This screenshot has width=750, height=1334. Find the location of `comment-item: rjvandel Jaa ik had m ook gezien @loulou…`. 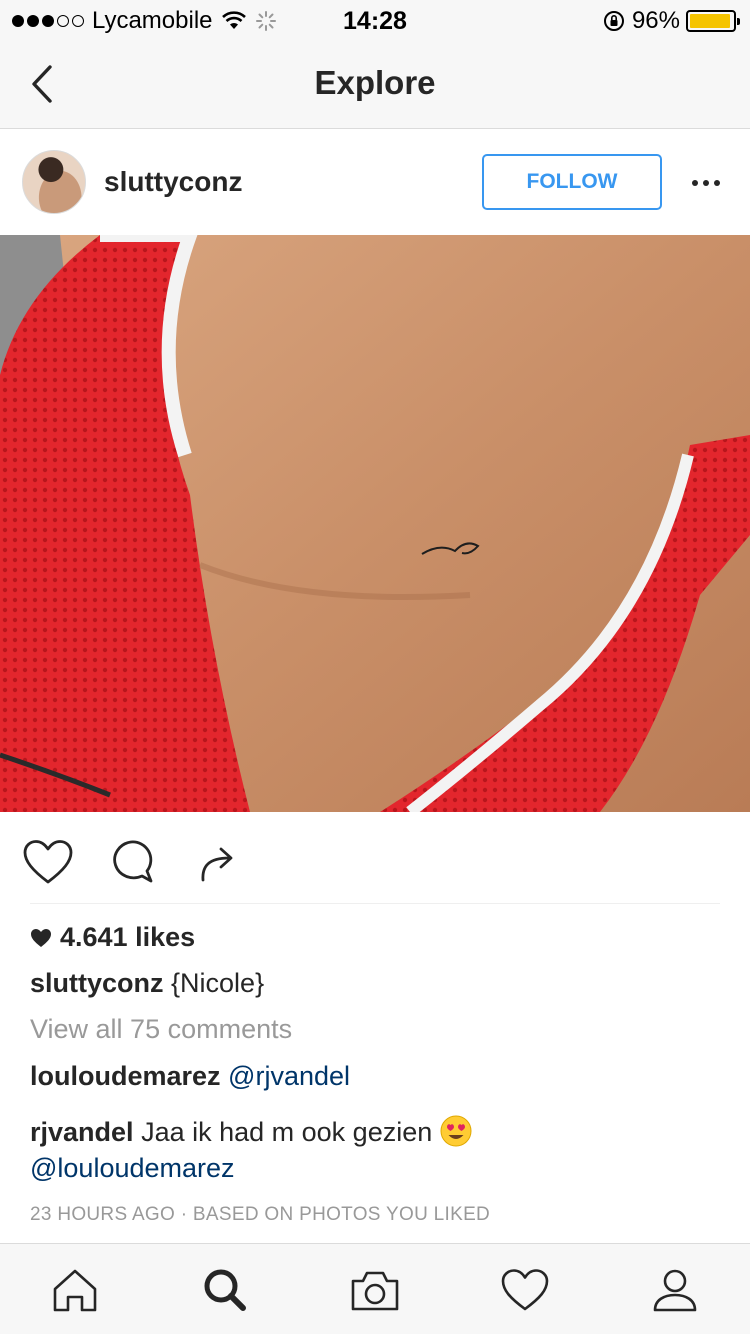

comment-item: rjvandel Jaa ik had m ook gezien @loulou… is located at coordinates (375, 1150).